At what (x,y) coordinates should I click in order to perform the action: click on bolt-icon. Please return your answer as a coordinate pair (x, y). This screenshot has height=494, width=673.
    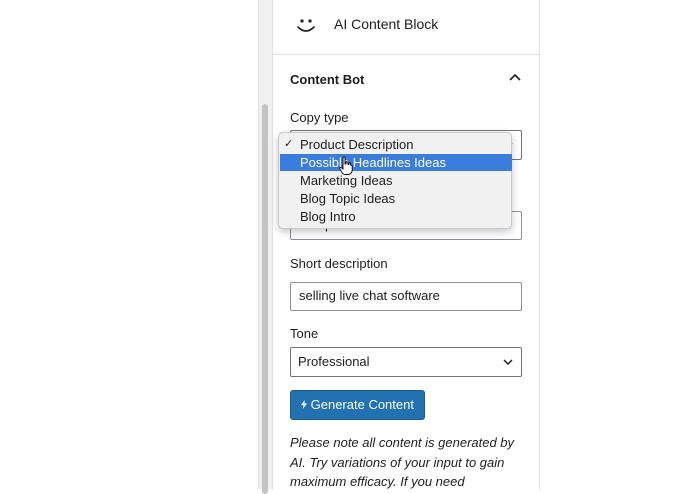
    Looking at the image, I should click on (304, 404).